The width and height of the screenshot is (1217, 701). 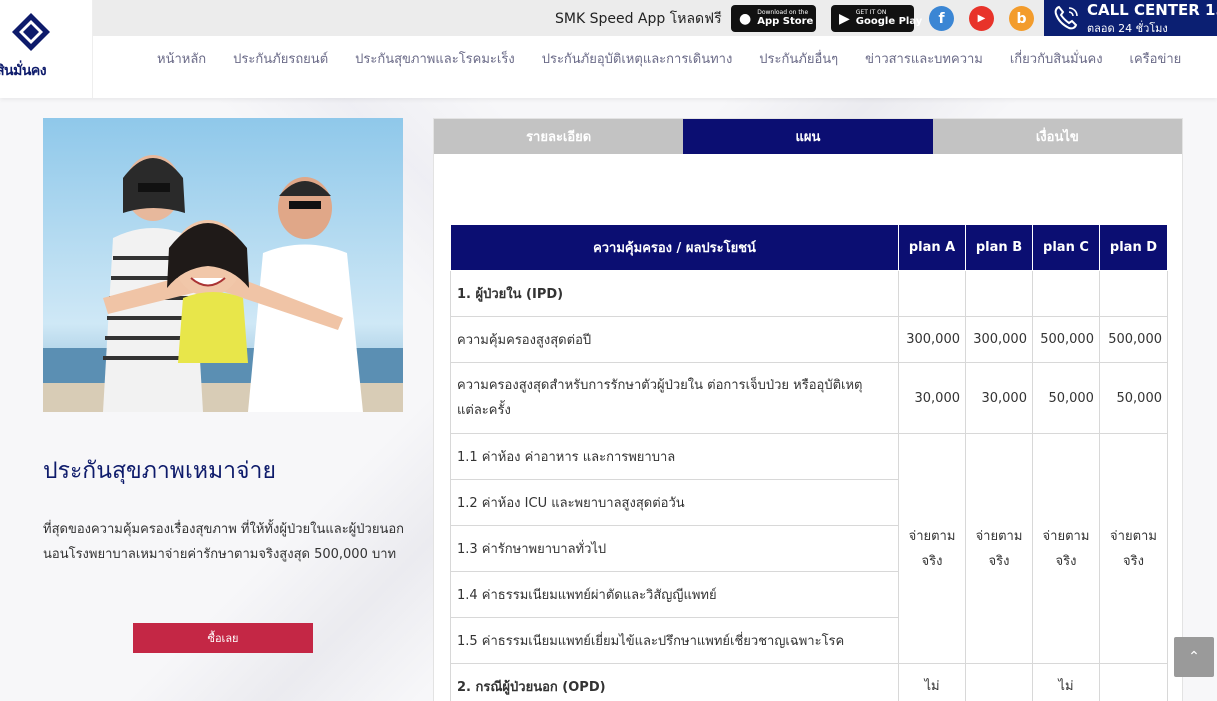 I want to click on play-store-icon: ▶, so click(x=844, y=18).